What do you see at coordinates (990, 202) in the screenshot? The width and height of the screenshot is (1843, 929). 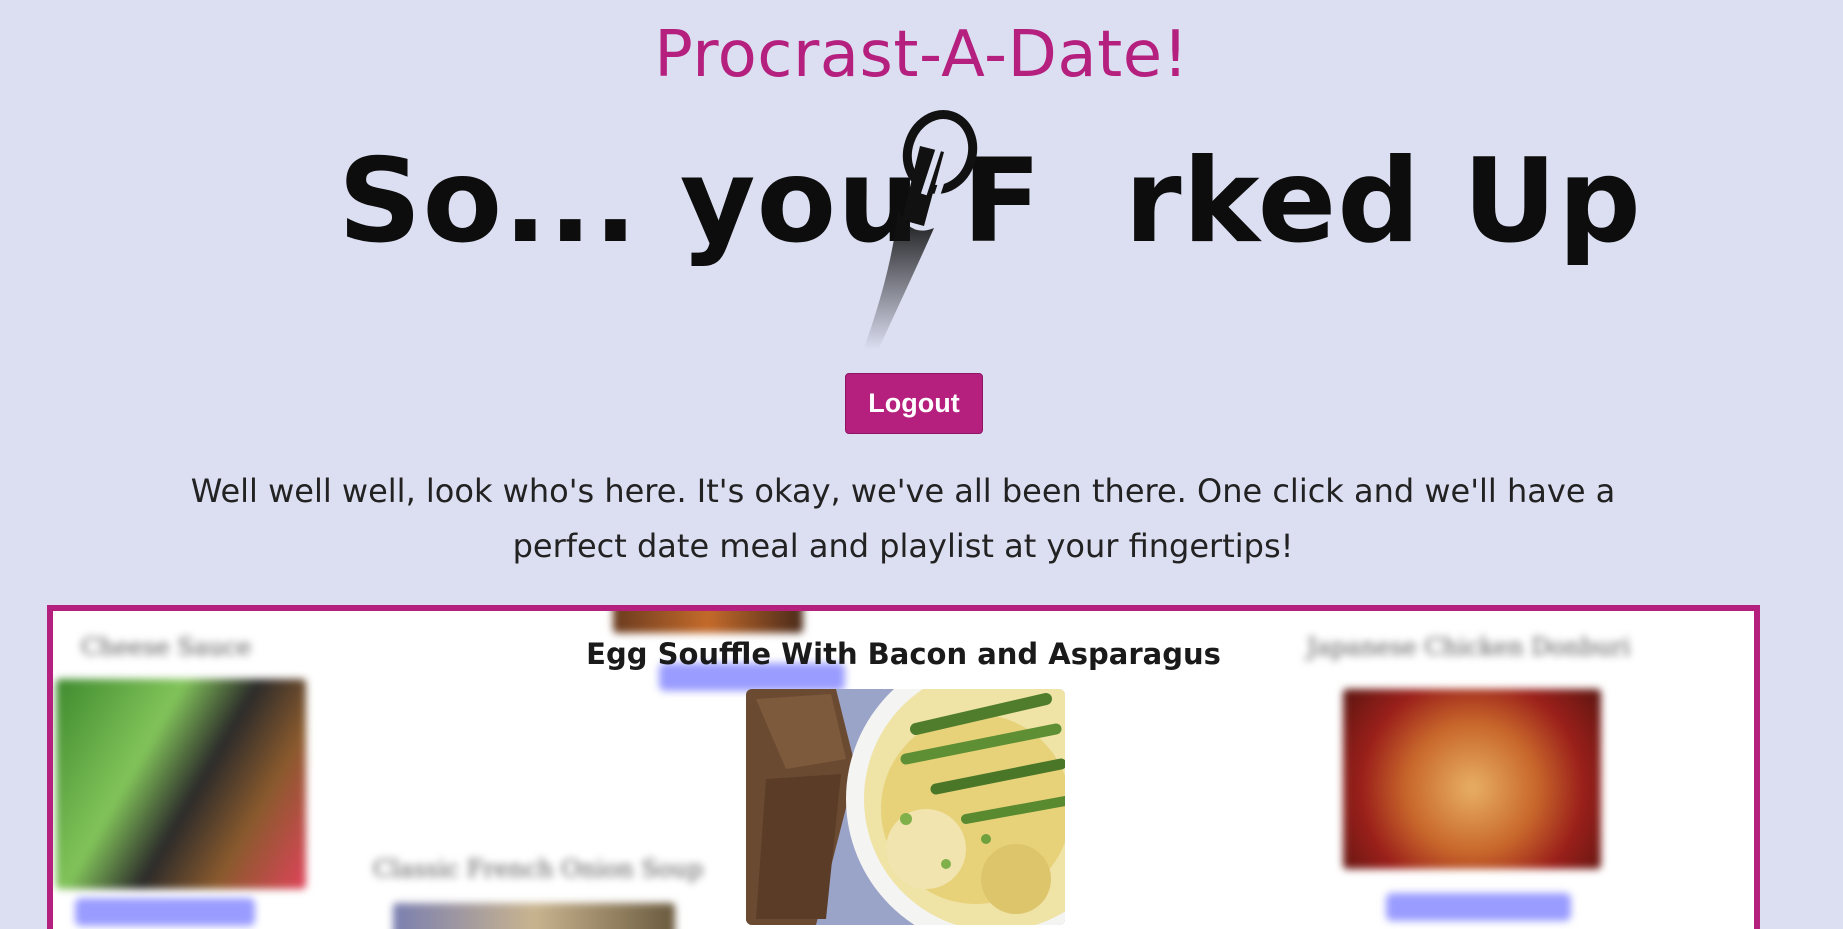 I see `logo-text: So... you Frked Up` at bounding box center [990, 202].